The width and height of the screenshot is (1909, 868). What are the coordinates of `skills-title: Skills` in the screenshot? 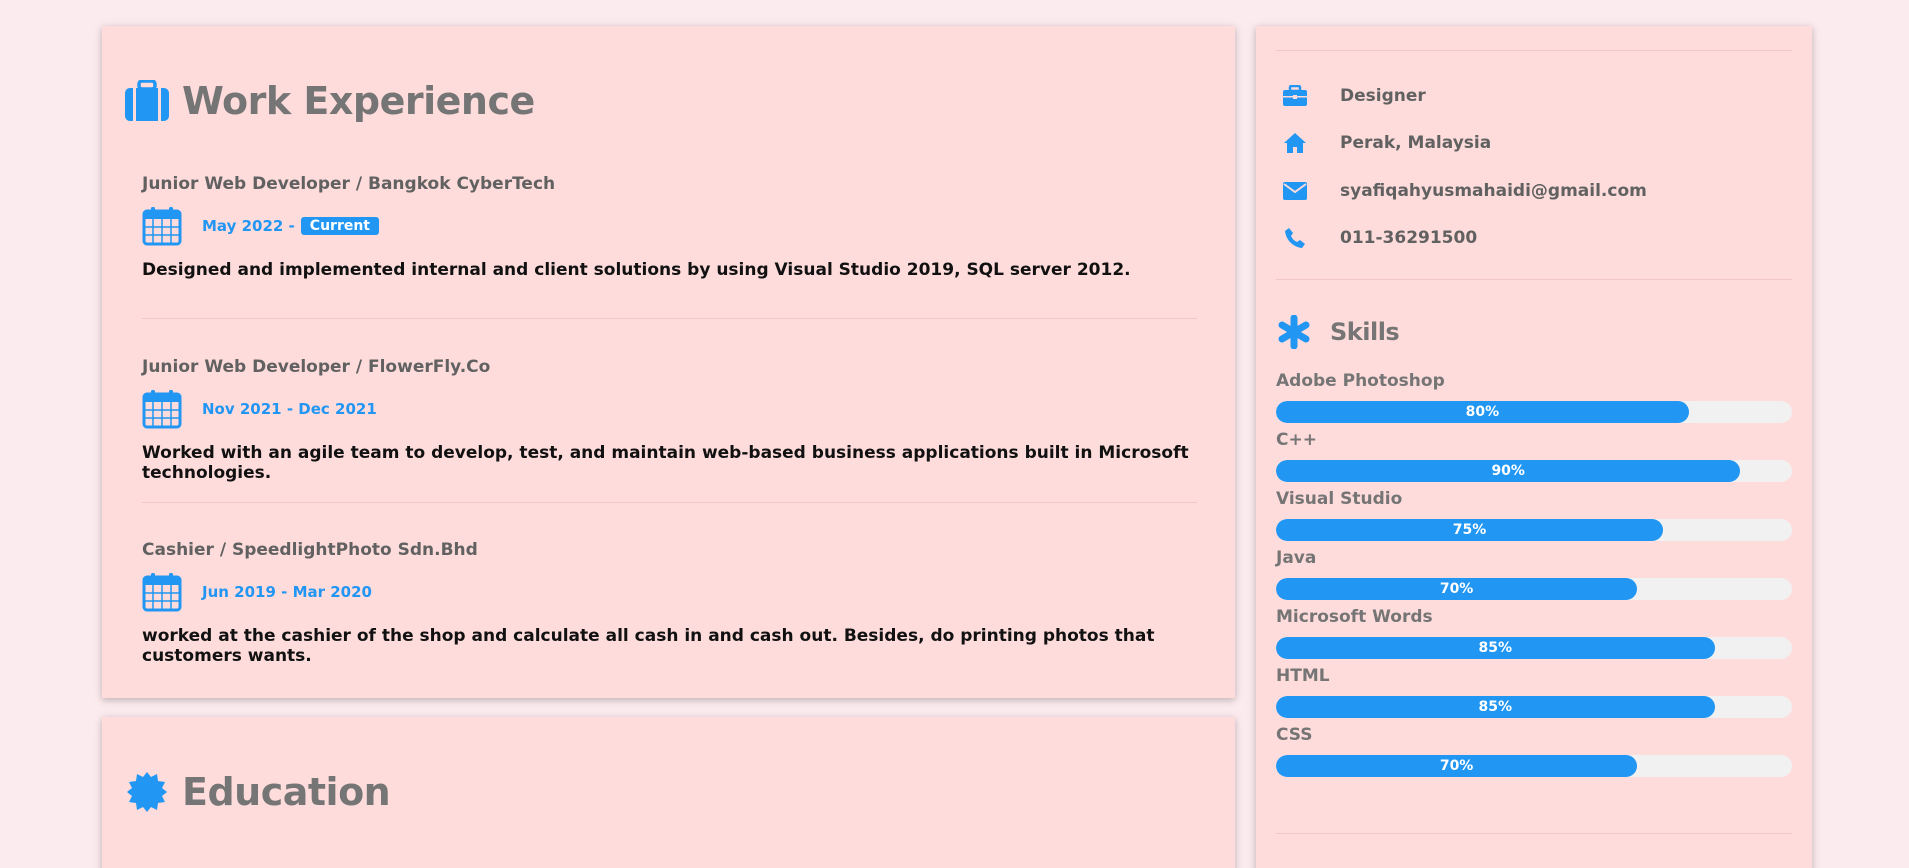 It's located at (1365, 332).